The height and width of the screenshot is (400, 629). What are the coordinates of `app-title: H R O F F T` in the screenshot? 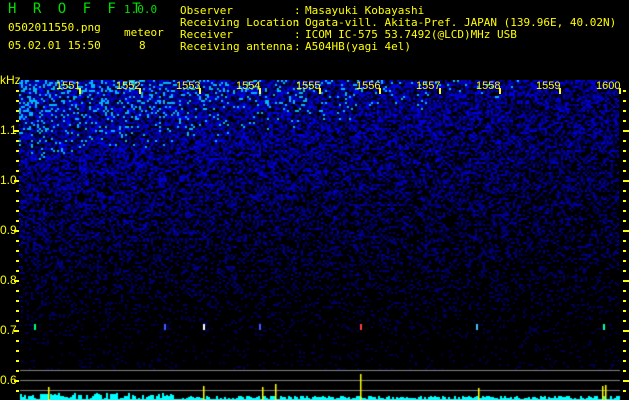 It's located at (75, 9).